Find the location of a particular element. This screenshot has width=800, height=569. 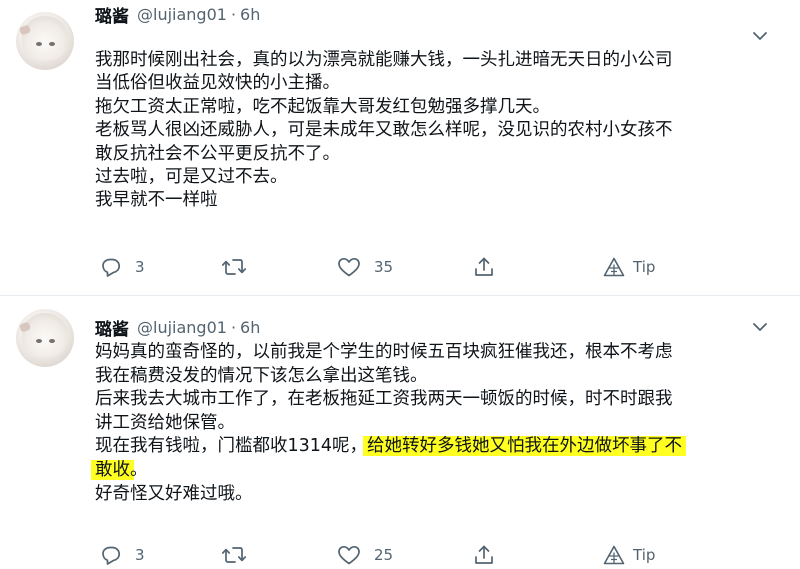

tweet-line: 当低俗但收益见效快的小主播。 is located at coordinates (217, 83).